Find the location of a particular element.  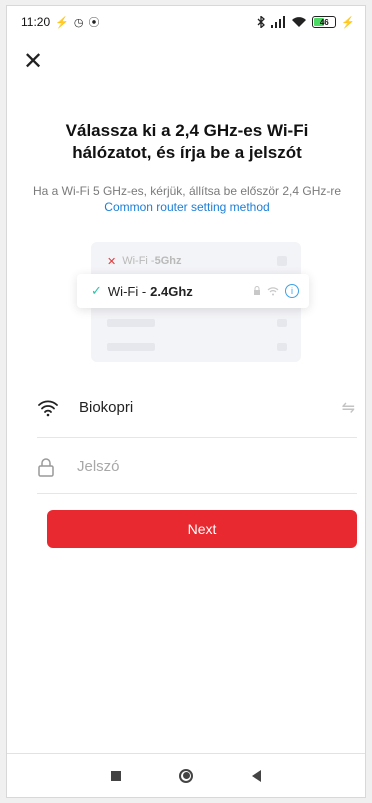

back-icon is located at coordinates (256, 775).